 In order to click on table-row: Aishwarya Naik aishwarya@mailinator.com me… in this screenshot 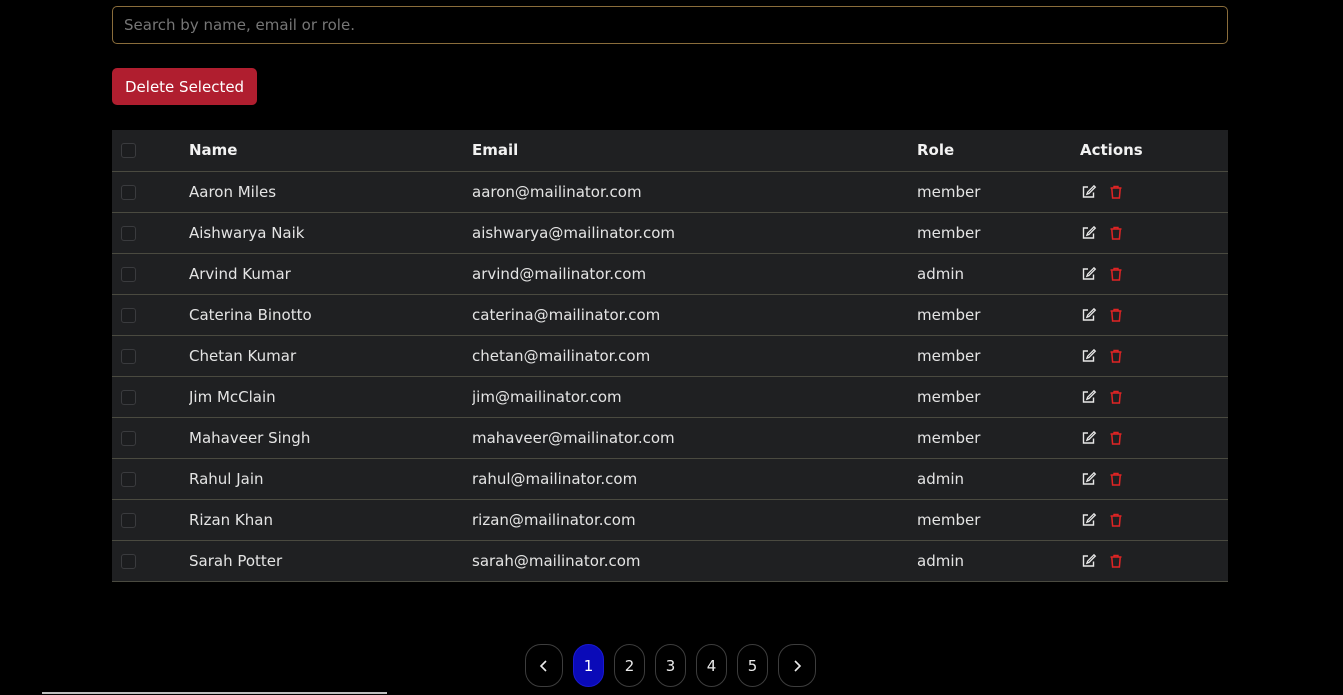, I will do `click(670, 233)`.